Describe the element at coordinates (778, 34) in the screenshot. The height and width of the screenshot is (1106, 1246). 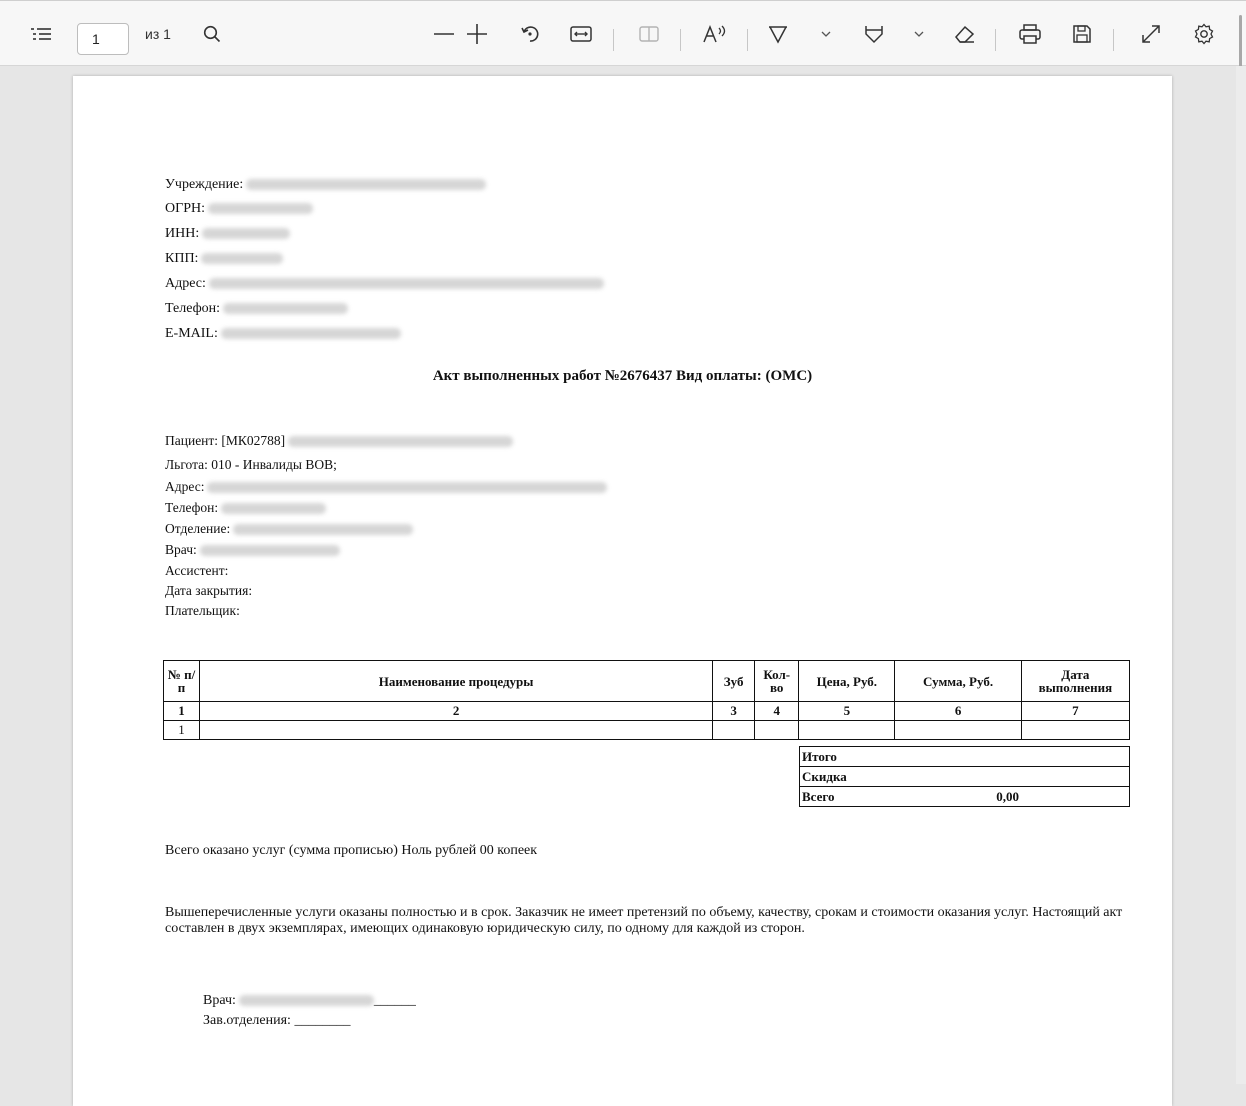
I see `highlight-icon` at that location.